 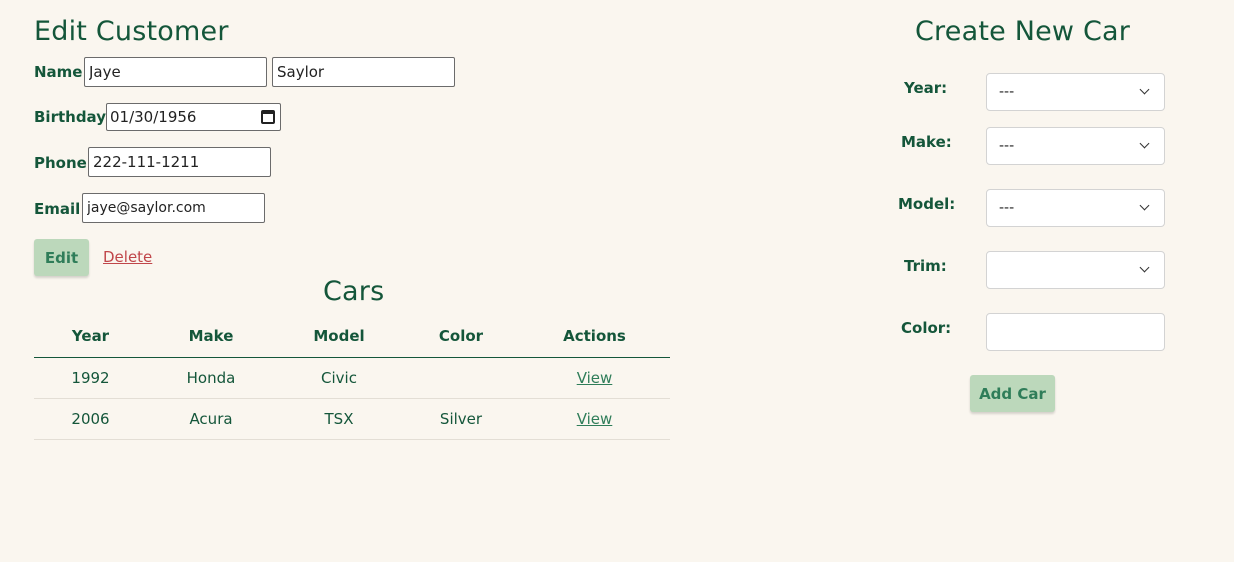 What do you see at coordinates (461, 337) in the screenshot?
I see `header-color: Color` at bounding box center [461, 337].